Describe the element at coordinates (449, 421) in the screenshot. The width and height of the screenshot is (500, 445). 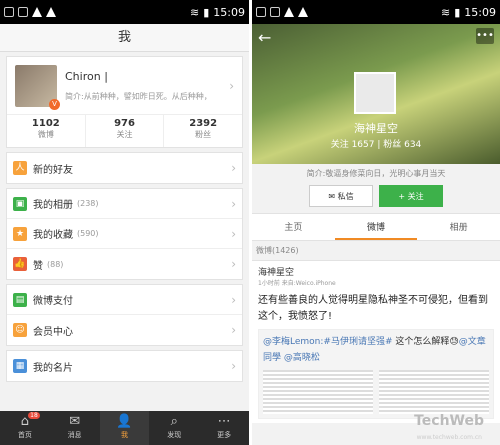
I see `watermark-logo: TechWeb` at that location.